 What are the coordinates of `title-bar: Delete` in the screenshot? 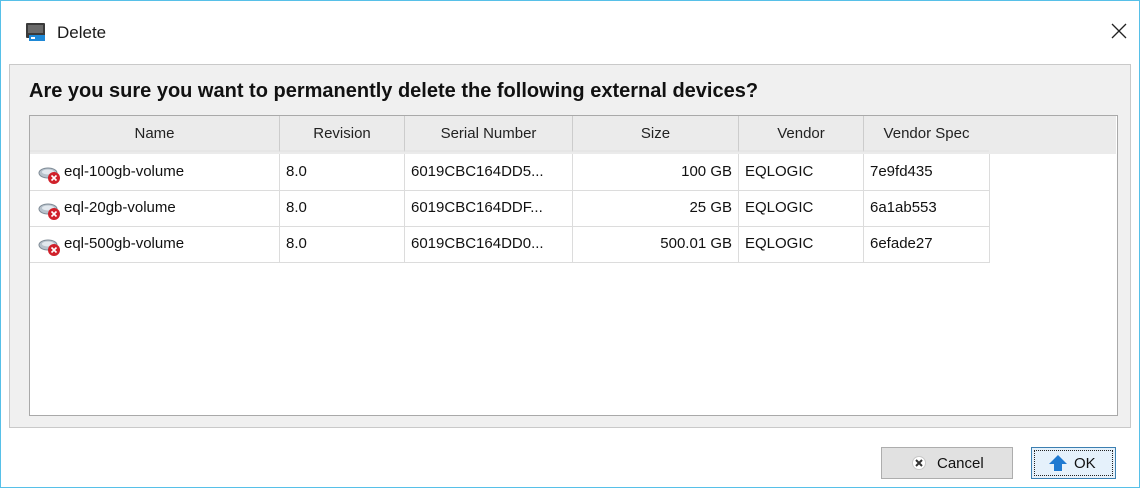 It's located at (570, 32).